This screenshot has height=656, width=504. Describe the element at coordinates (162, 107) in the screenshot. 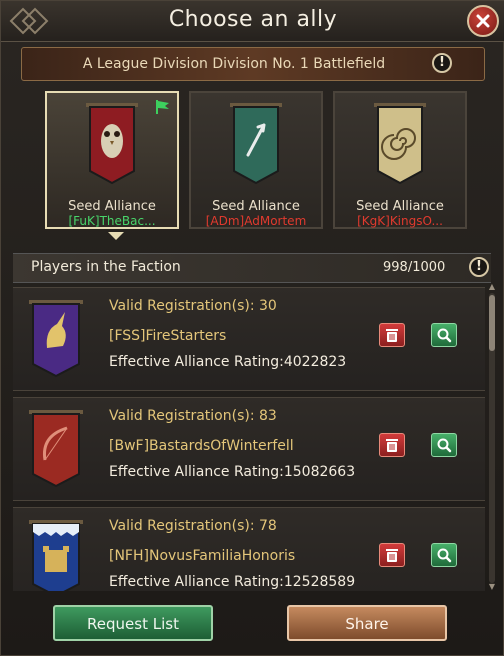

I see `flag-icon` at that location.